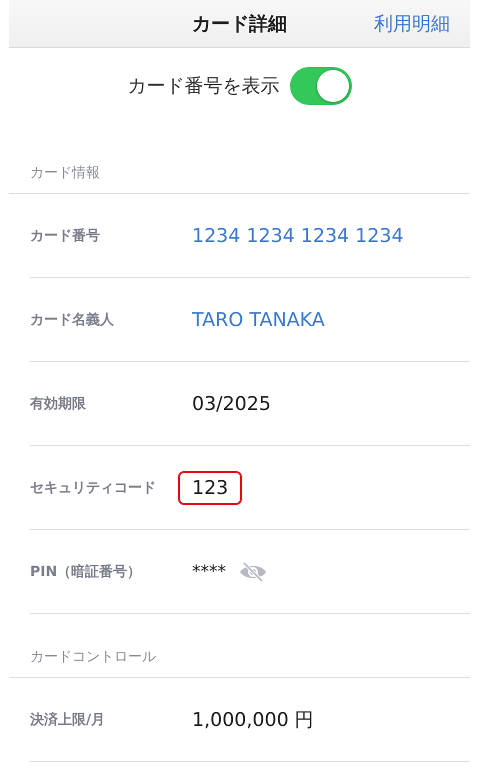 The height and width of the screenshot is (772, 477). I want to click on field-label: カード番号, so click(65, 235).